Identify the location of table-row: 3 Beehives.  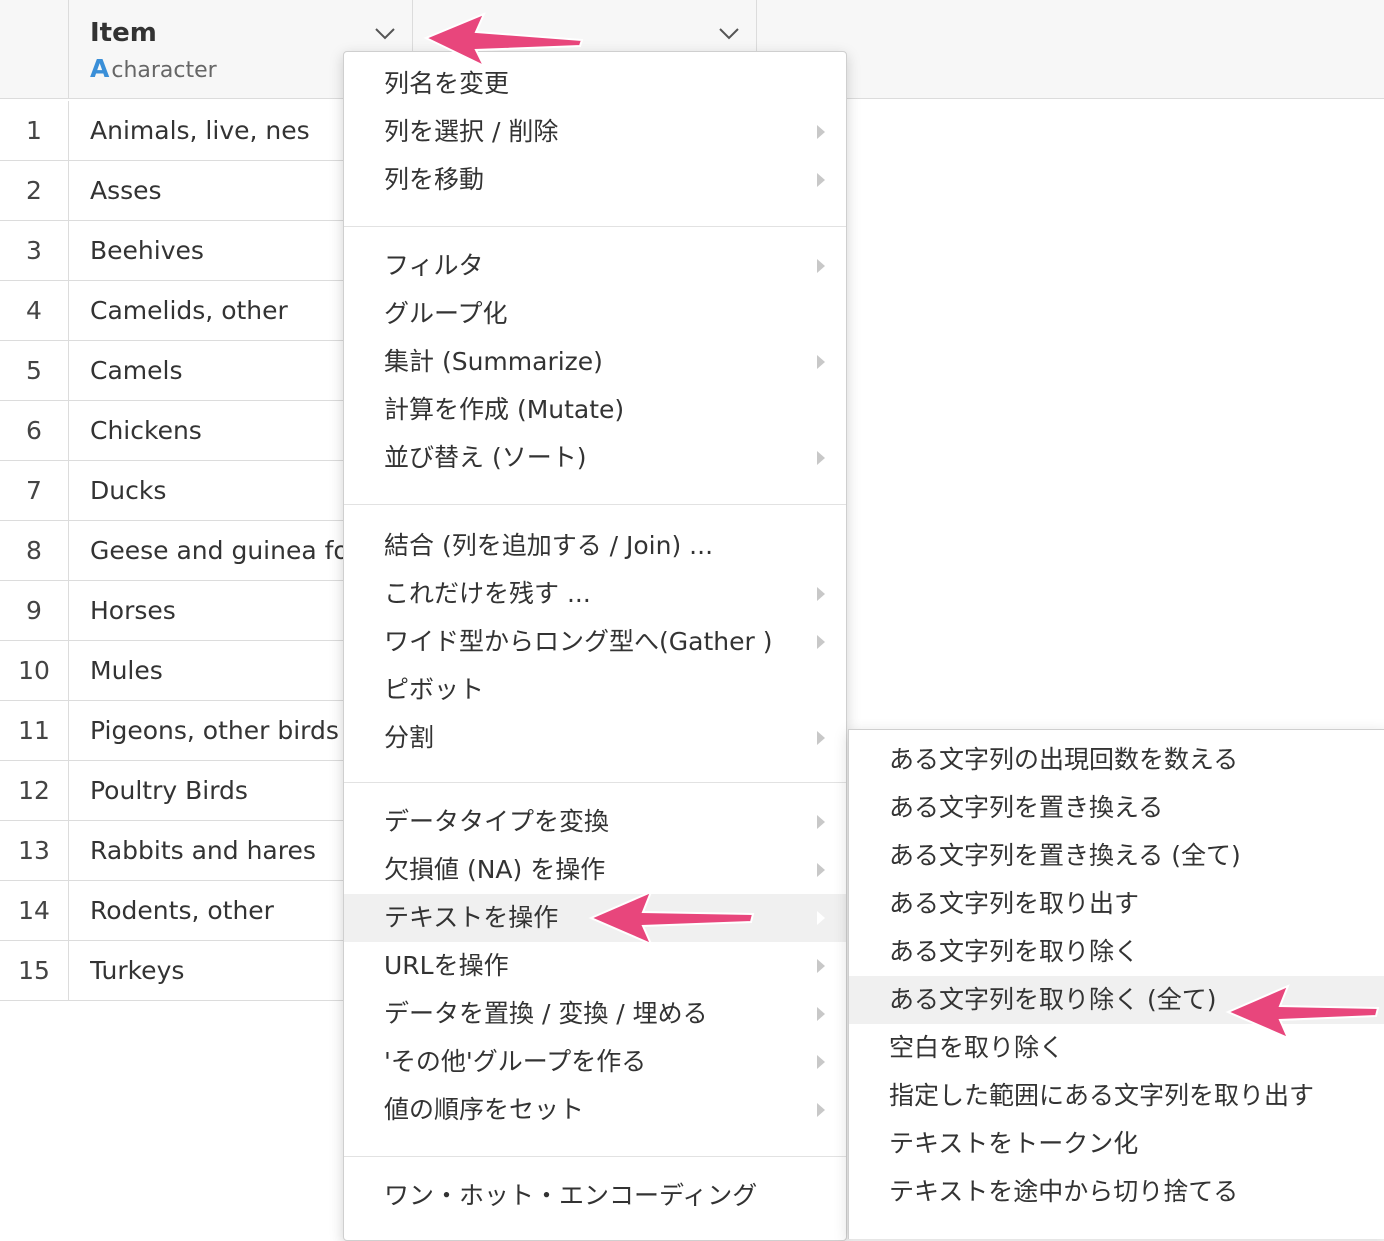
(172, 251).